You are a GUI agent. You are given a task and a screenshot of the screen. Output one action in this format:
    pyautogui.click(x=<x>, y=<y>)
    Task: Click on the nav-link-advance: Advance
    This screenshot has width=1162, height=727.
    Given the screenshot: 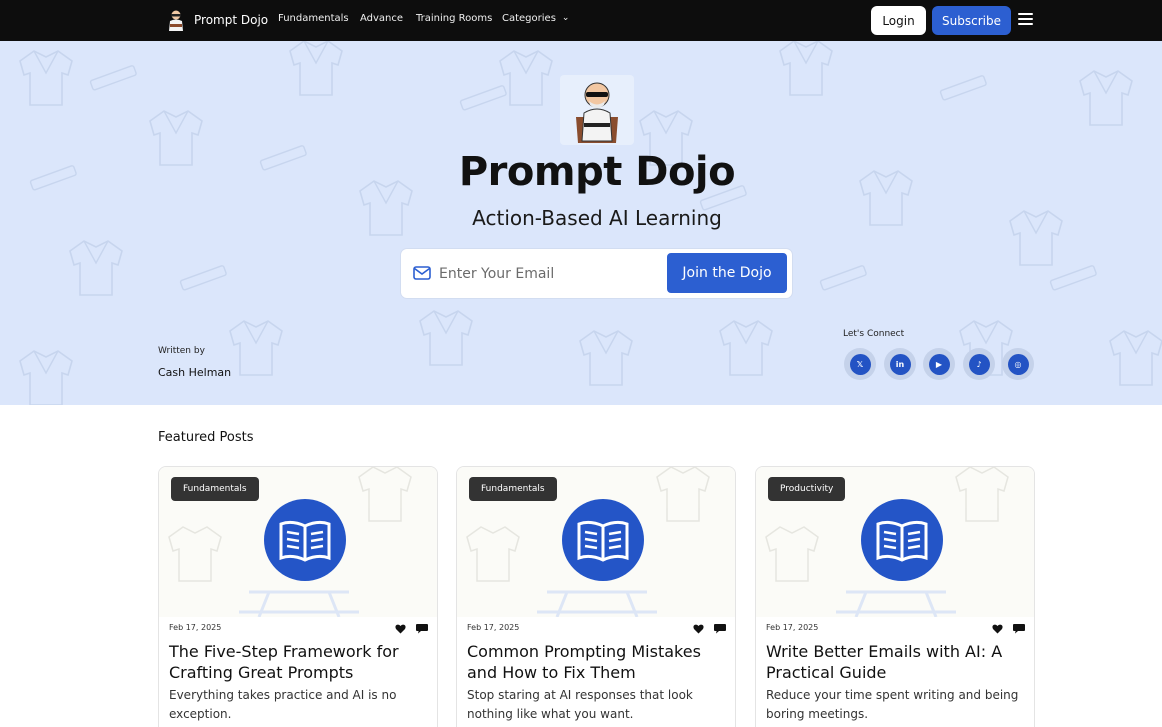 What is the action you would take?
    pyautogui.click(x=381, y=18)
    